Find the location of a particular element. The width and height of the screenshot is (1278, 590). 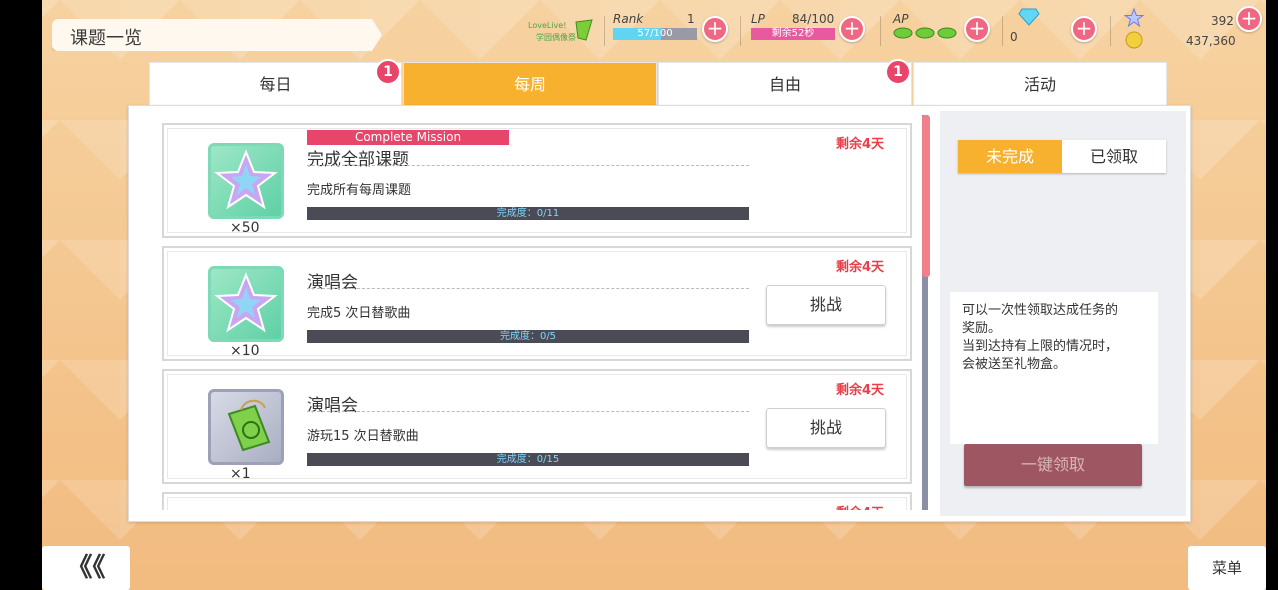

left-letterbox is located at coordinates (21, 295).